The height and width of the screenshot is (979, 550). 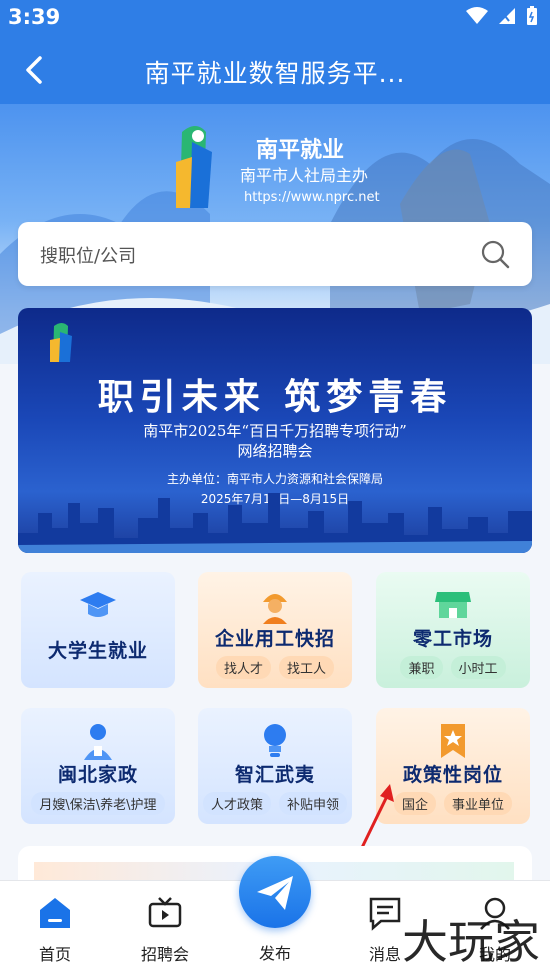 I want to click on service-tags: 月嫂\保洁\养老\护理, so click(x=98, y=803).